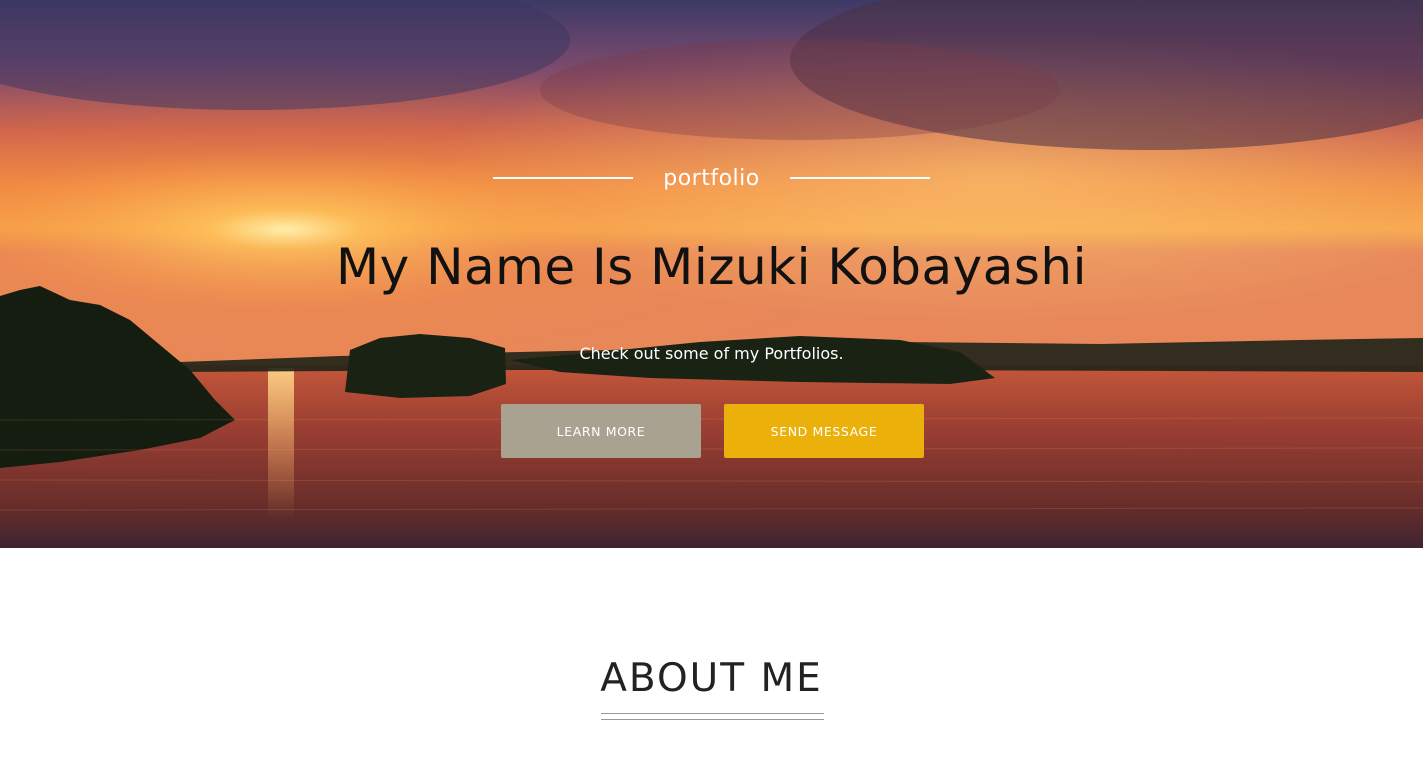  What do you see at coordinates (711, 353) in the screenshot?
I see `hero-subtitle: Check out some of my Portfolios.` at bounding box center [711, 353].